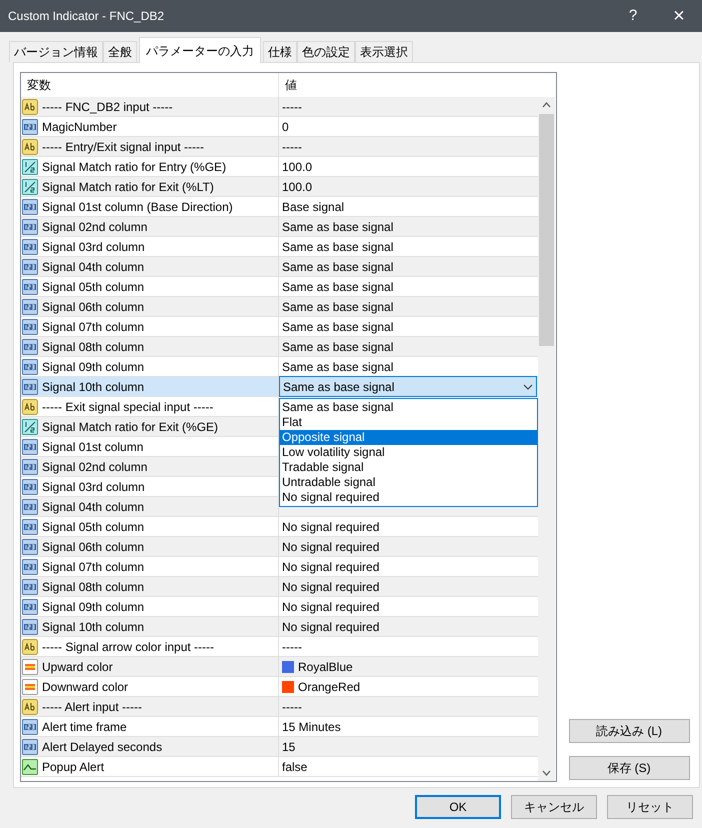  I want to click on parameter-name: MagicNumber, so click(79, 127).